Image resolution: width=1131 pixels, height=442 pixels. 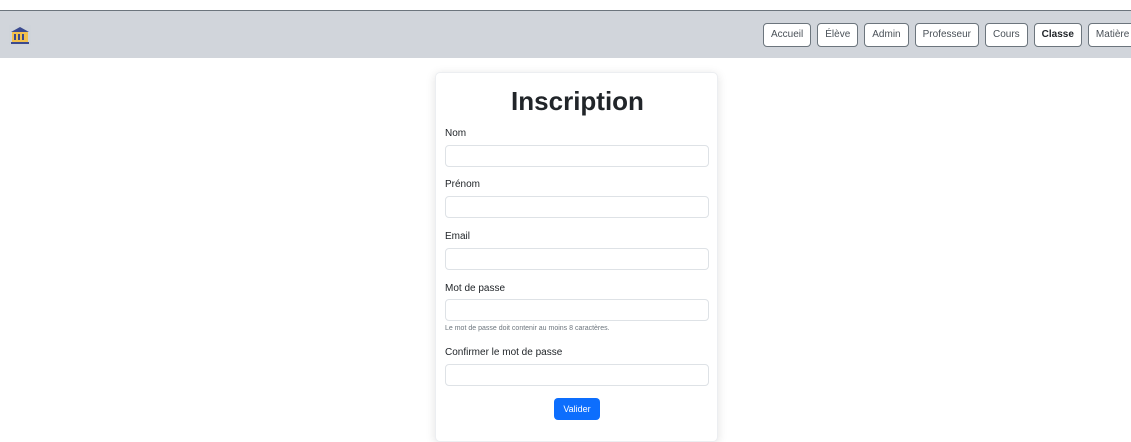 What do you see at coordinates (577, 409) in the screenshot?
I see `submit-button: Valider` at bounding box center [577, 409].